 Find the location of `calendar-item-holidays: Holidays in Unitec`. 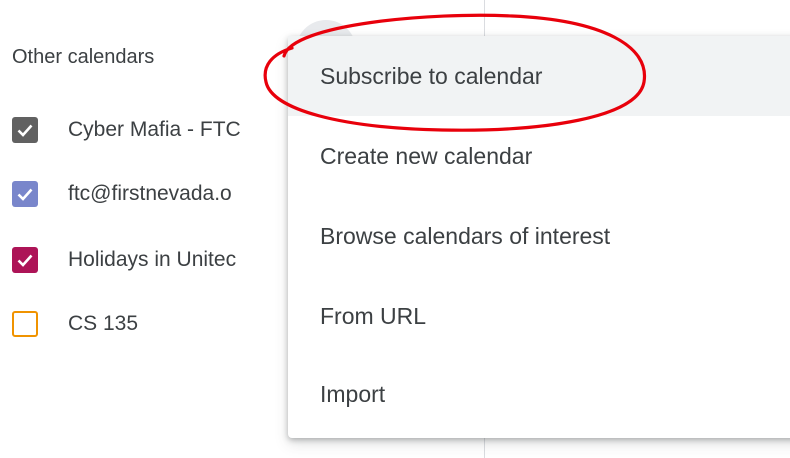

calendar-item-holidays: Holidays in Unitec is located at coordinates (162, 261).